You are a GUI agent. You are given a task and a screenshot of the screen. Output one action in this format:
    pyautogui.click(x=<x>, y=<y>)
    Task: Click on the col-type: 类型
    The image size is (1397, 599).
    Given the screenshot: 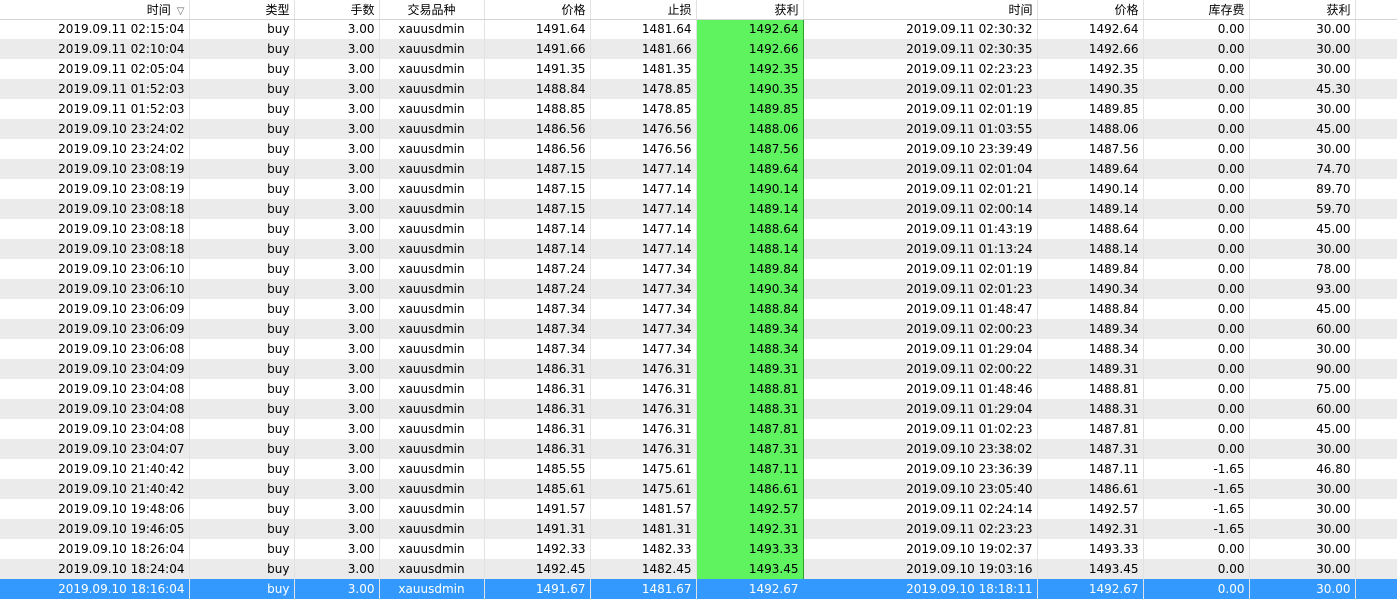 What is the action you would take?
    pyautogui.click(x=242, y=10)
    